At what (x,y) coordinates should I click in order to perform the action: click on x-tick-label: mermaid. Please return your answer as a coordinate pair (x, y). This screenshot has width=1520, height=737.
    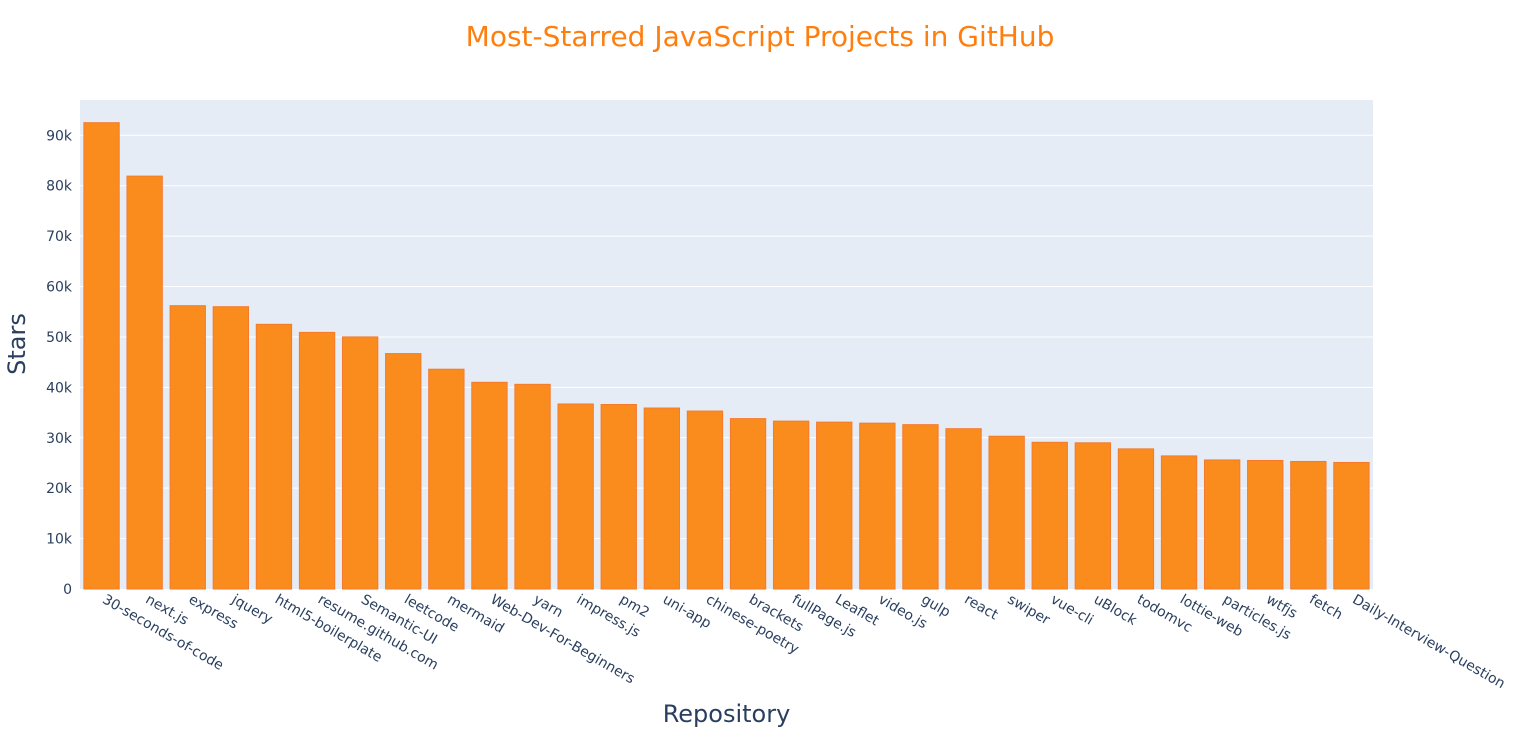
    Looking at the image, I should click on (475, 614).